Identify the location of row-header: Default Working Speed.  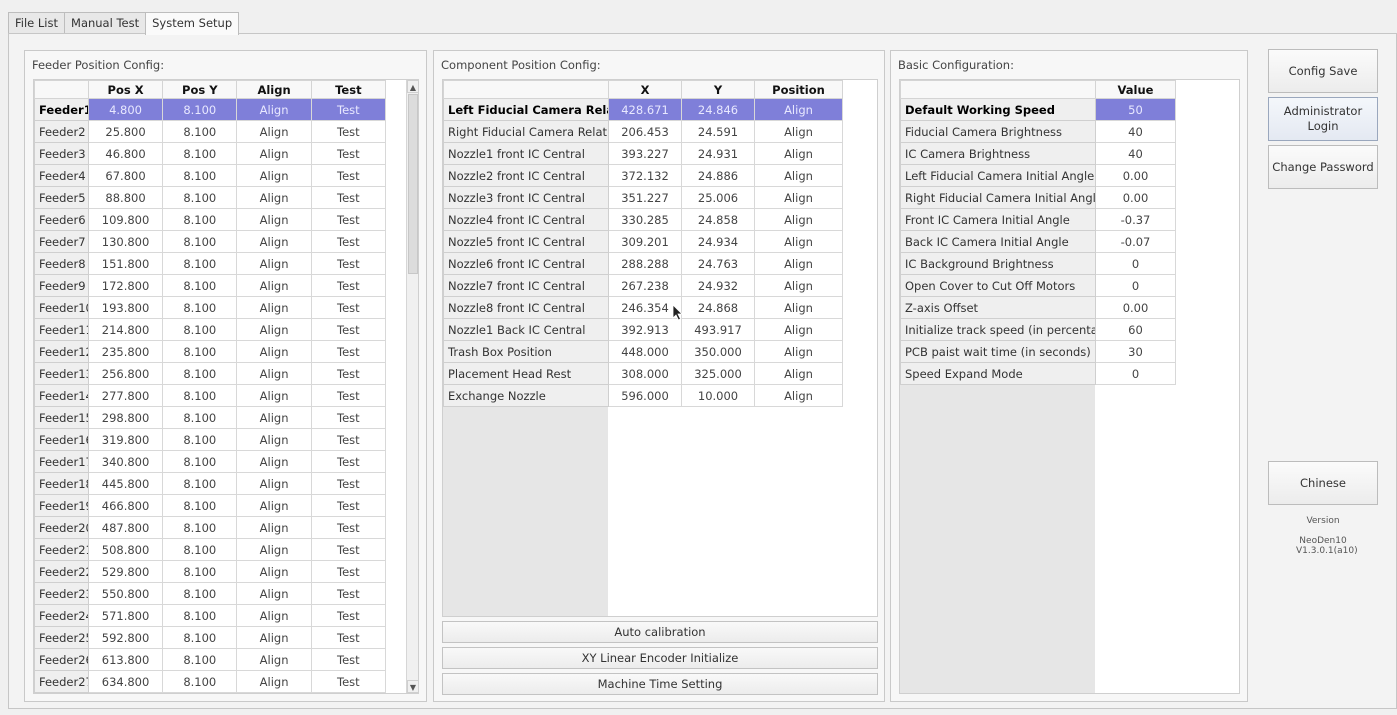
(998, 109).